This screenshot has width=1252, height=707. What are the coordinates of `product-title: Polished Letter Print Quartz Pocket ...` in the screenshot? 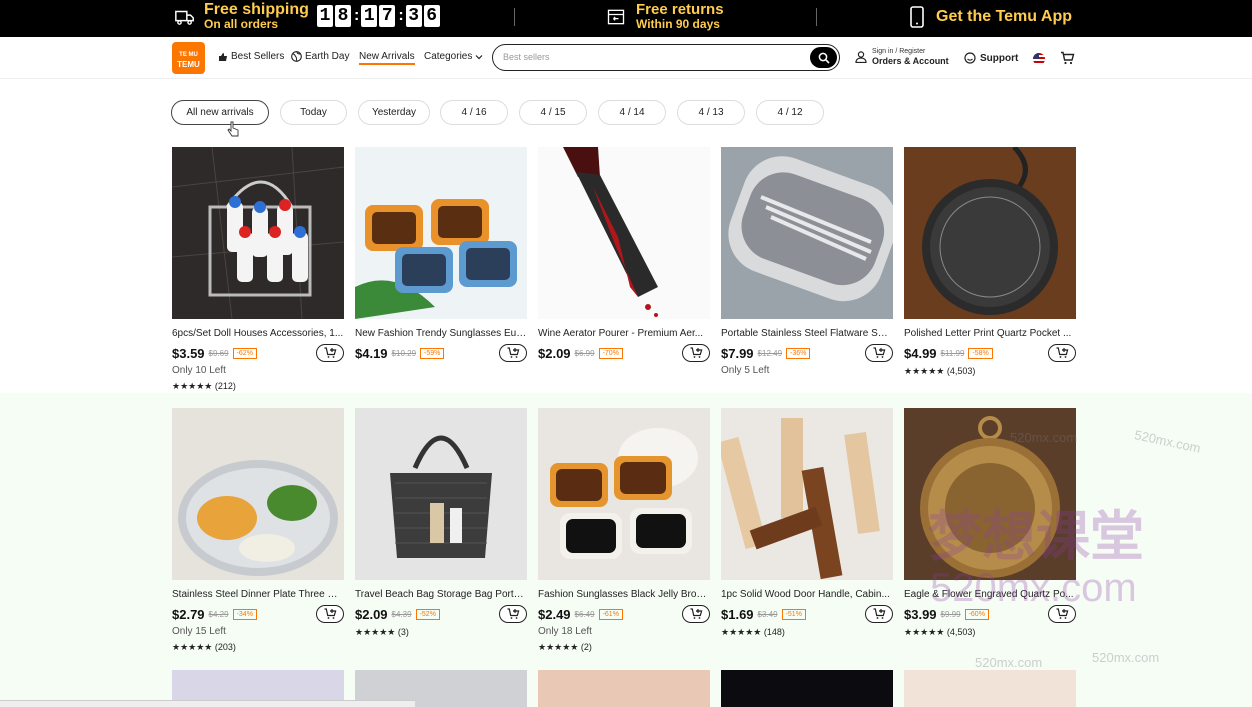 It's located at (990, 334).